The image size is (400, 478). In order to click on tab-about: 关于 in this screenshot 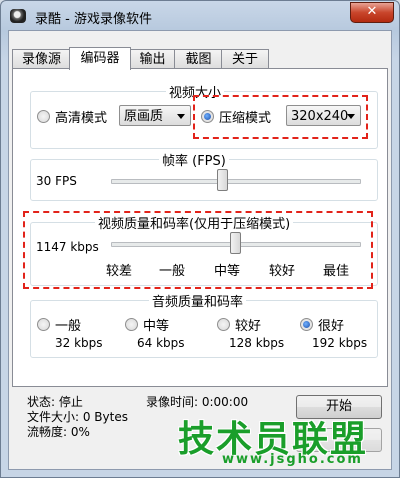, I will do `click(245, 59)`.